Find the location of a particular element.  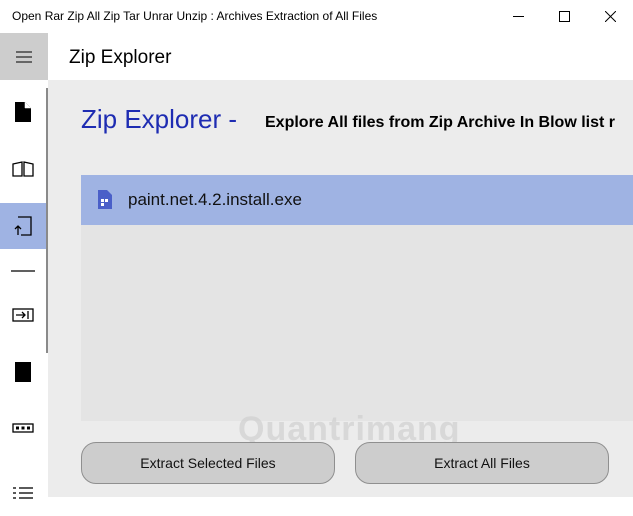

document-icon is located at coordinates (23, 112).